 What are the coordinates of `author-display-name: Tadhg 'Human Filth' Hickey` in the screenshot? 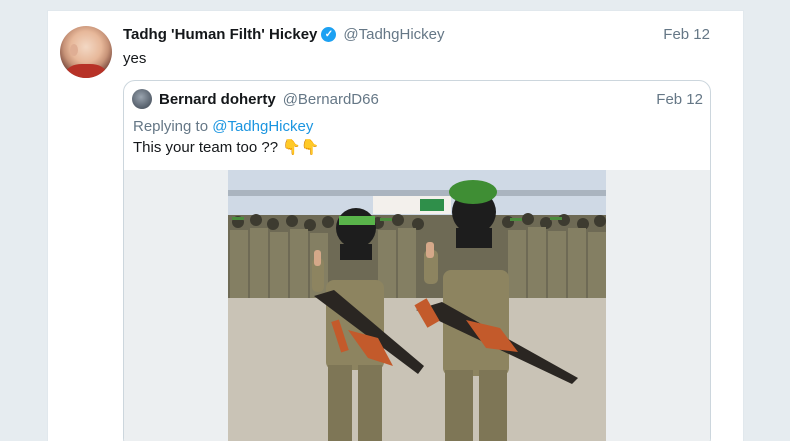 It's located at (220, 34).